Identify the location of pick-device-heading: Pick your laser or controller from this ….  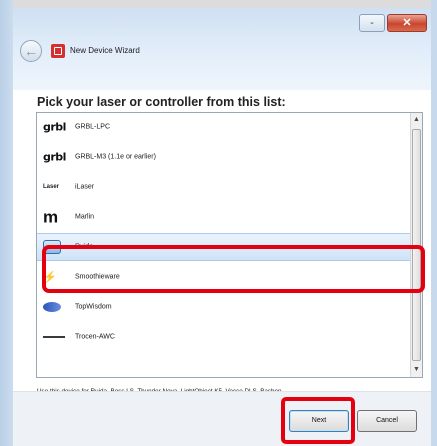
(161, 102).